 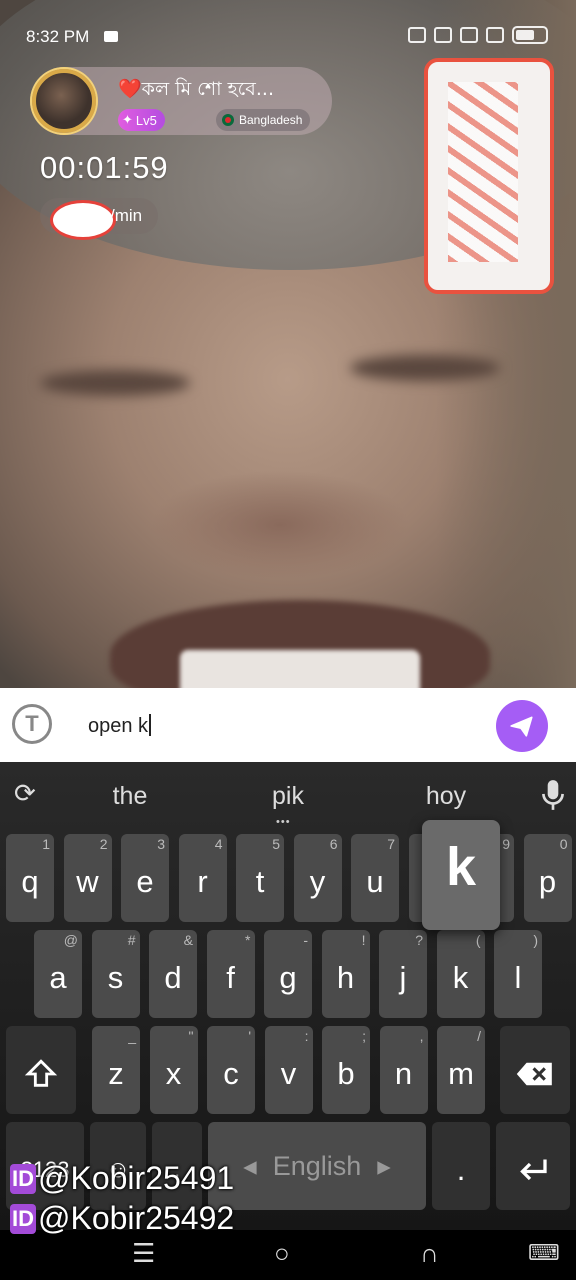 I want to click on key-a-label: a, so click(x=58, y=977).